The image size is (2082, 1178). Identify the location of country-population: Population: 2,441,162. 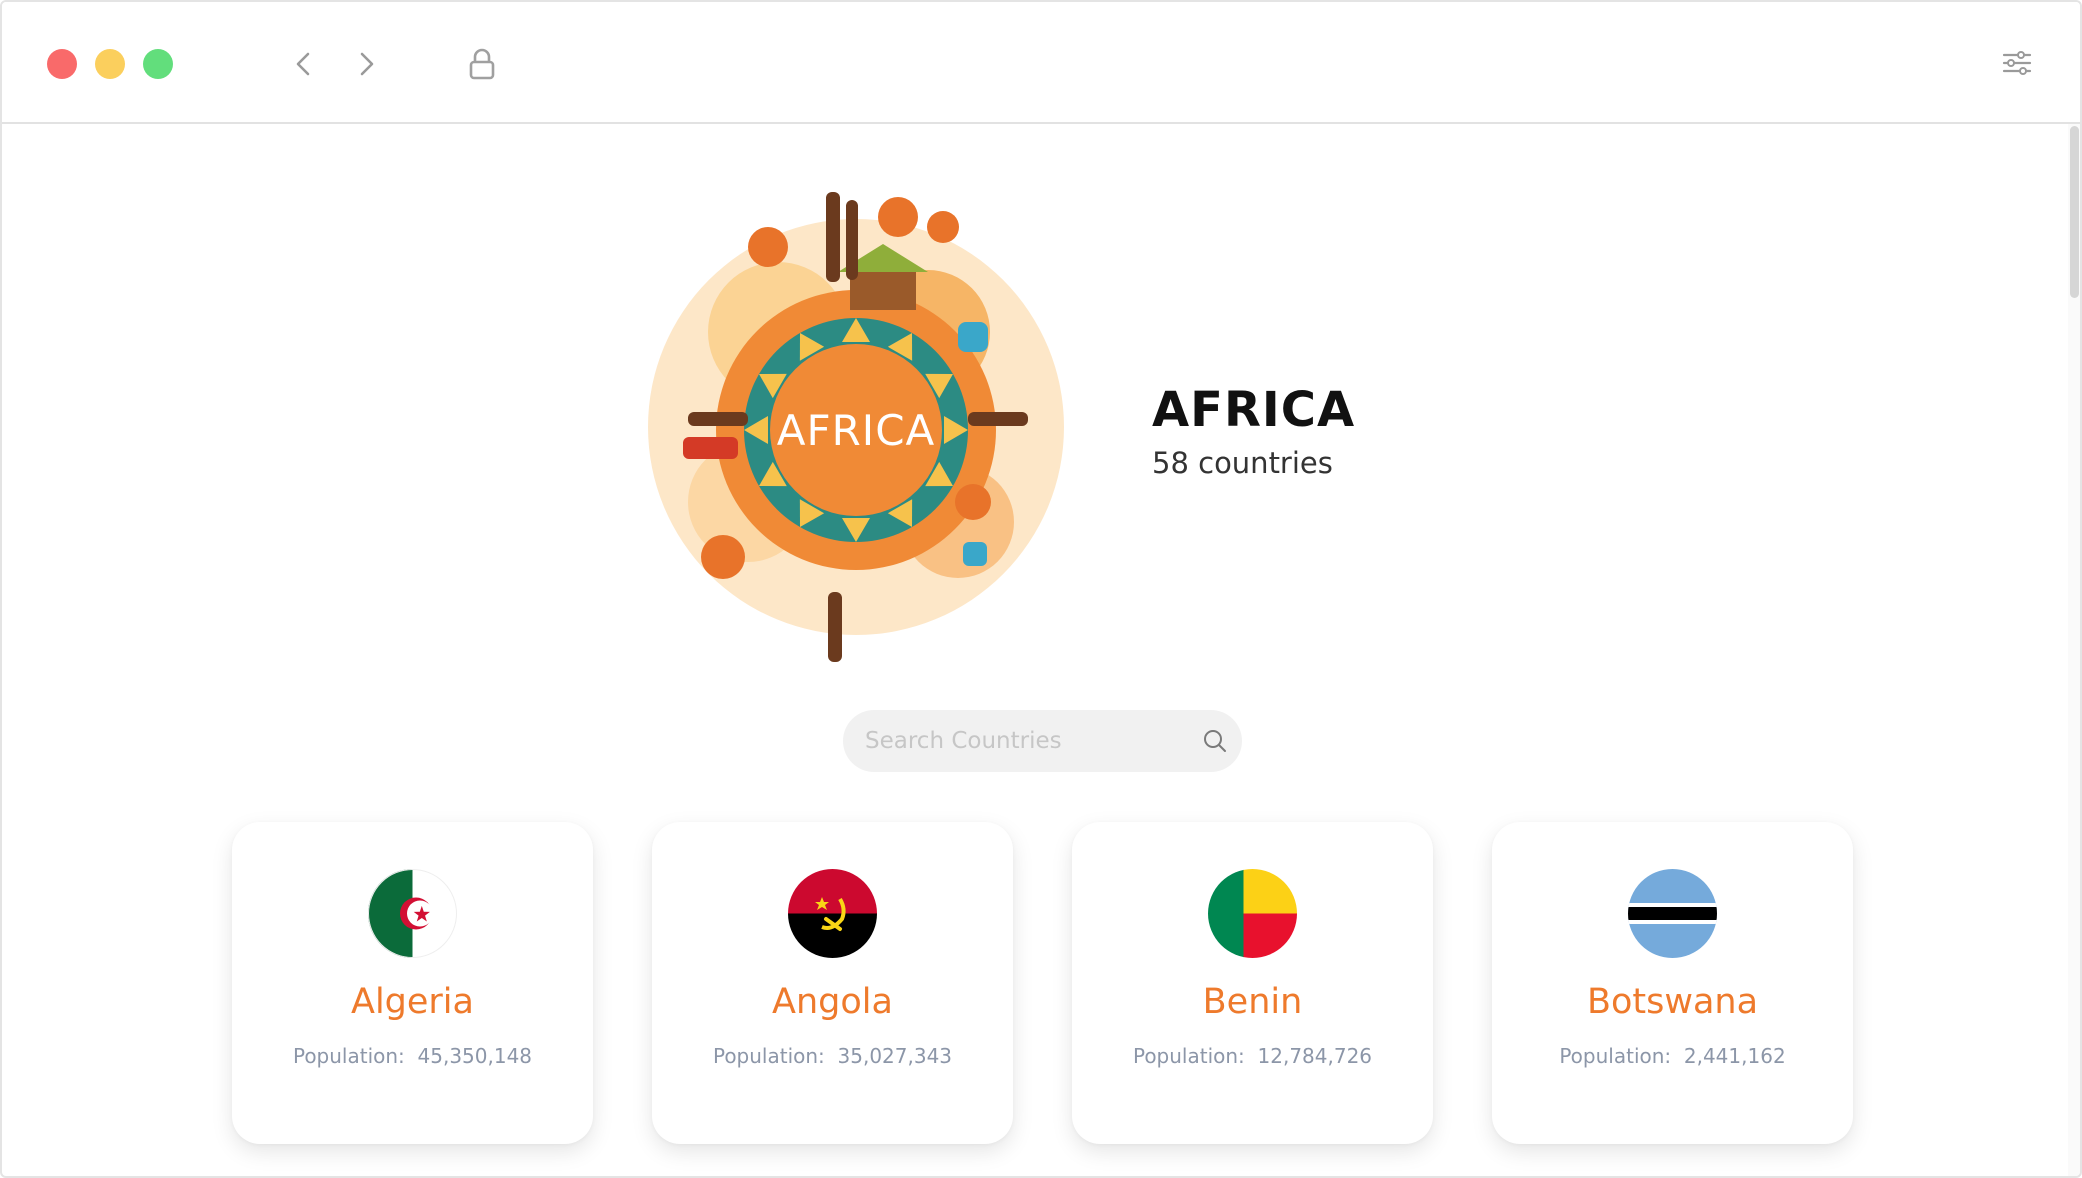
(1672, 1056).